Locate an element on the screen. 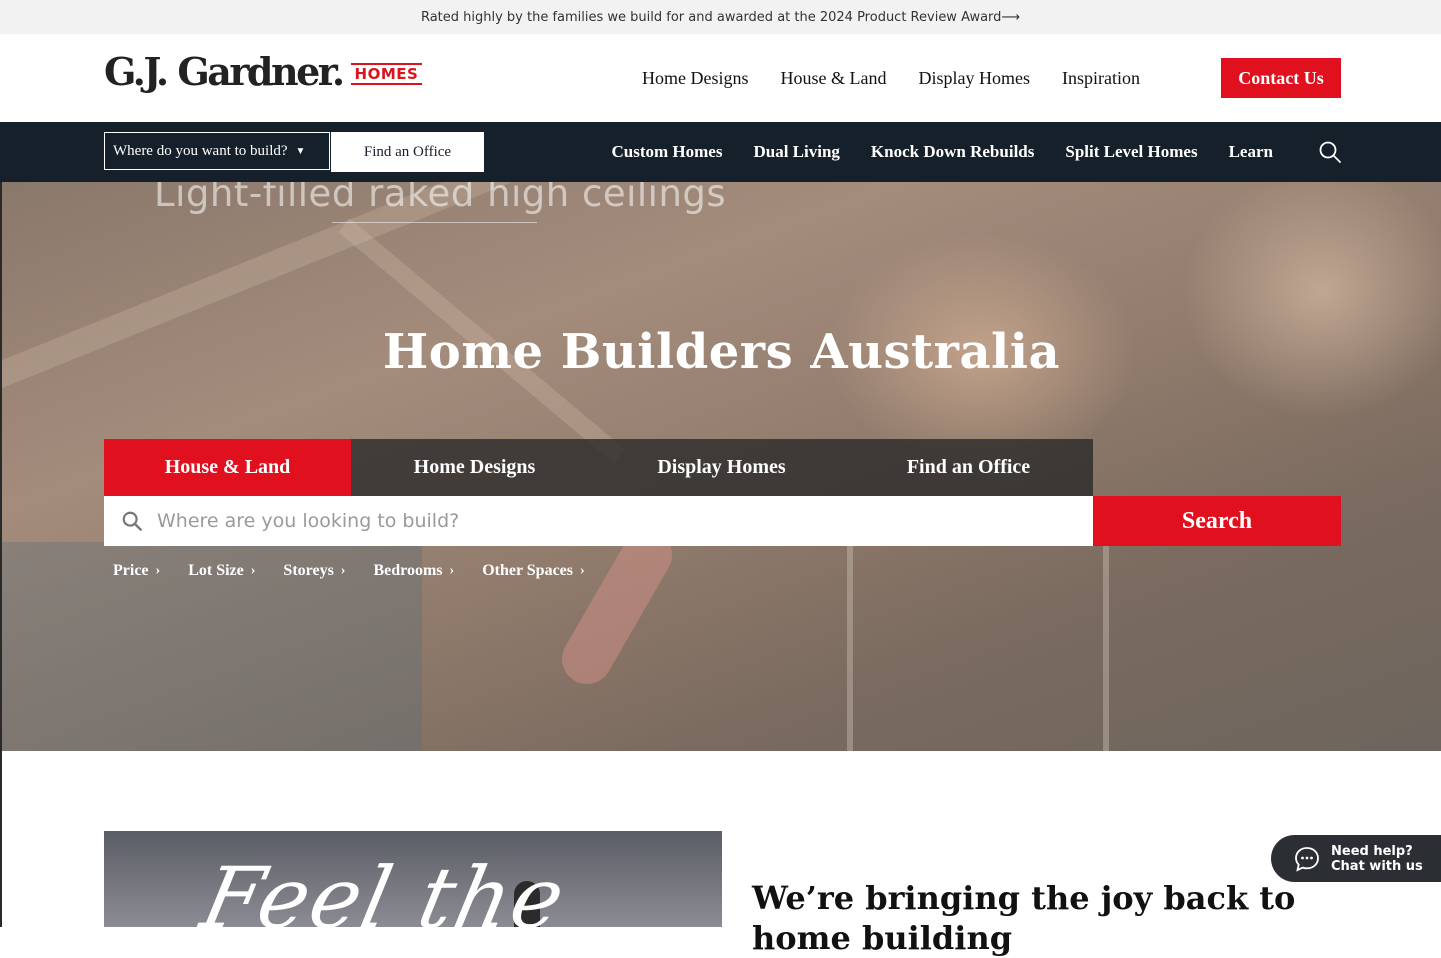 This screenshot has height=958, width=1441. filter-lot-size: Lot Size › is located at coordinates (221, 571).